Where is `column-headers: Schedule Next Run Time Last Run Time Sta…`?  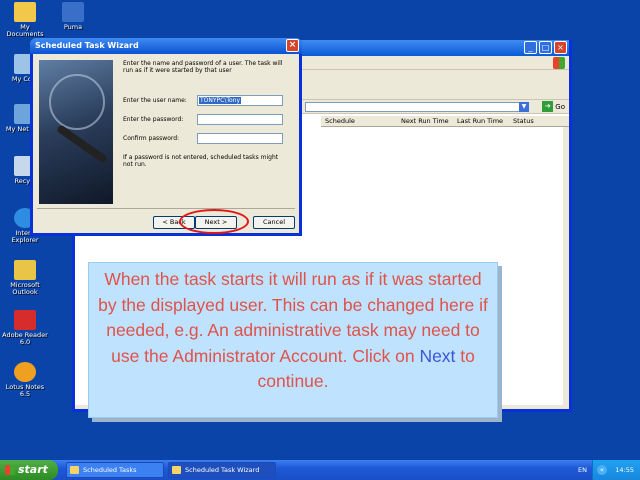
column-headers: Schedule Next Run Time Last Run Time Sta… is located at coordinates (445, 121).